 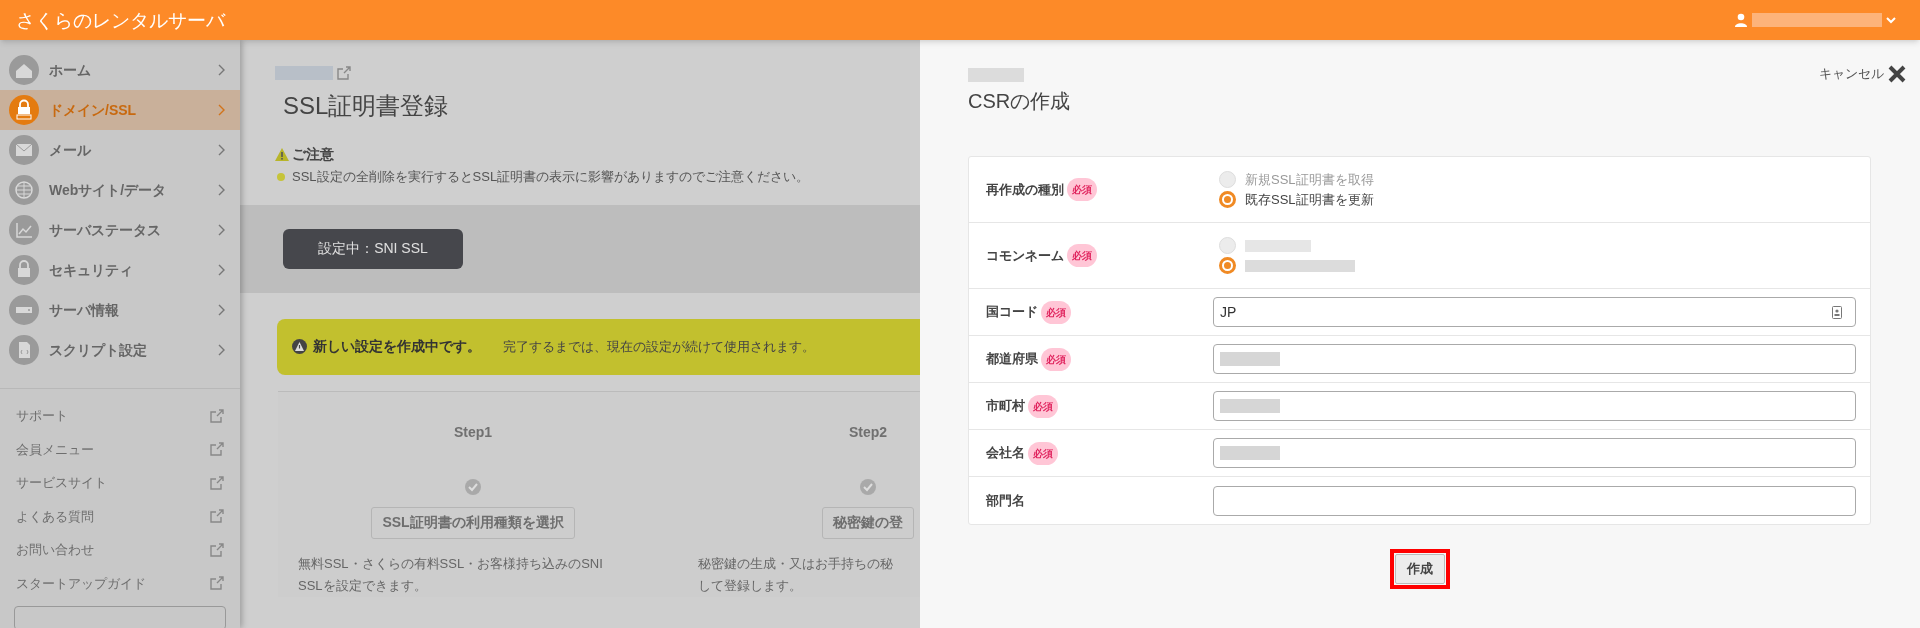 I want to click on document-icon, so click(x=24, y=350).